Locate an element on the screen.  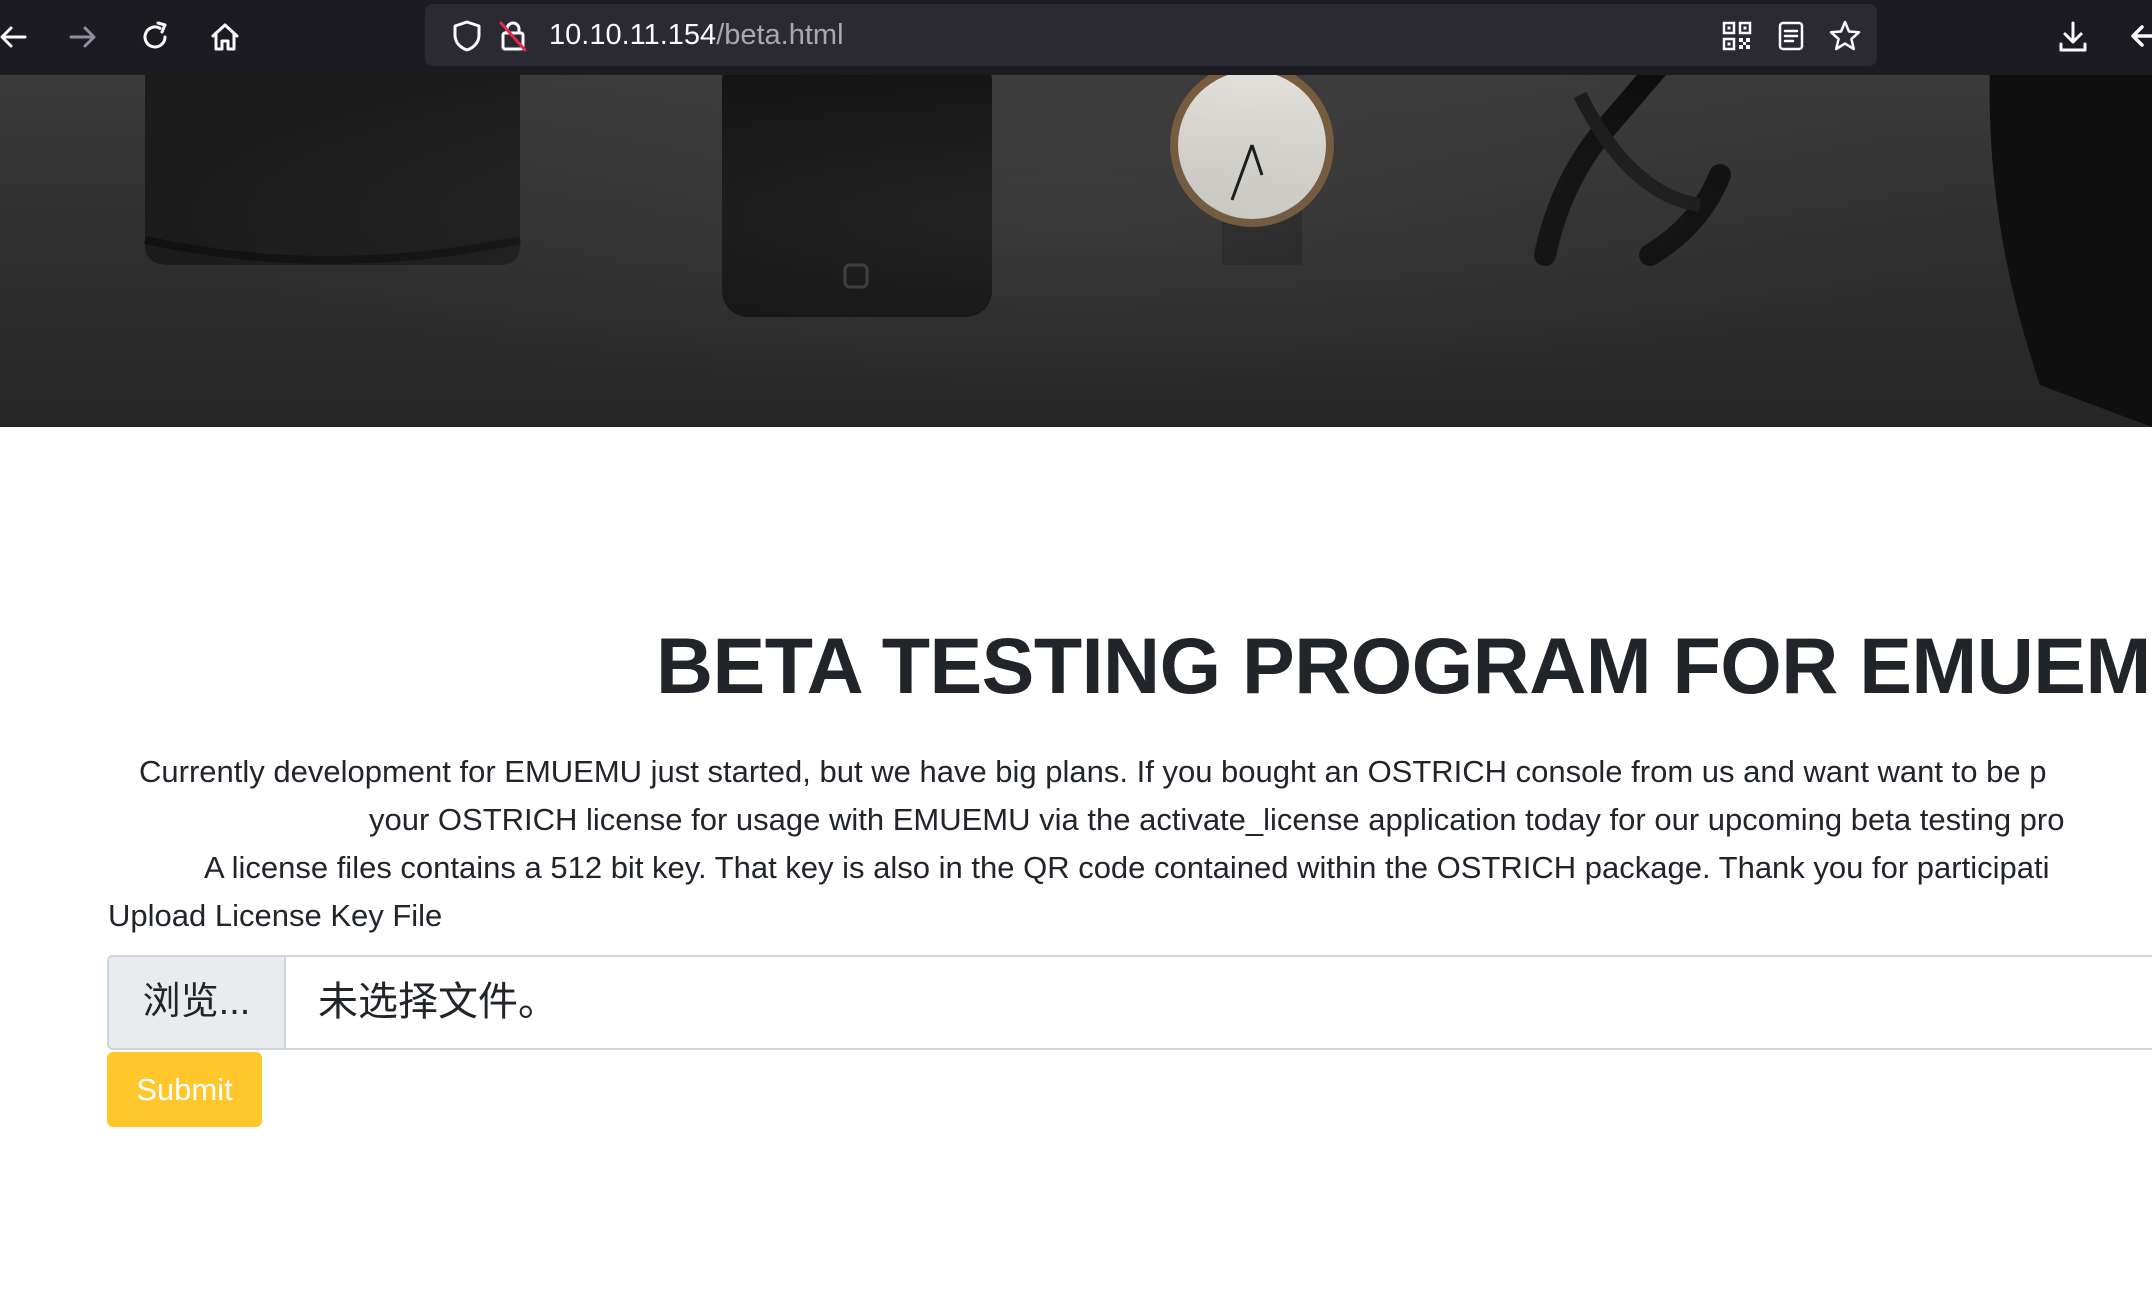
reload-icon is located at coordinates (155, 35).